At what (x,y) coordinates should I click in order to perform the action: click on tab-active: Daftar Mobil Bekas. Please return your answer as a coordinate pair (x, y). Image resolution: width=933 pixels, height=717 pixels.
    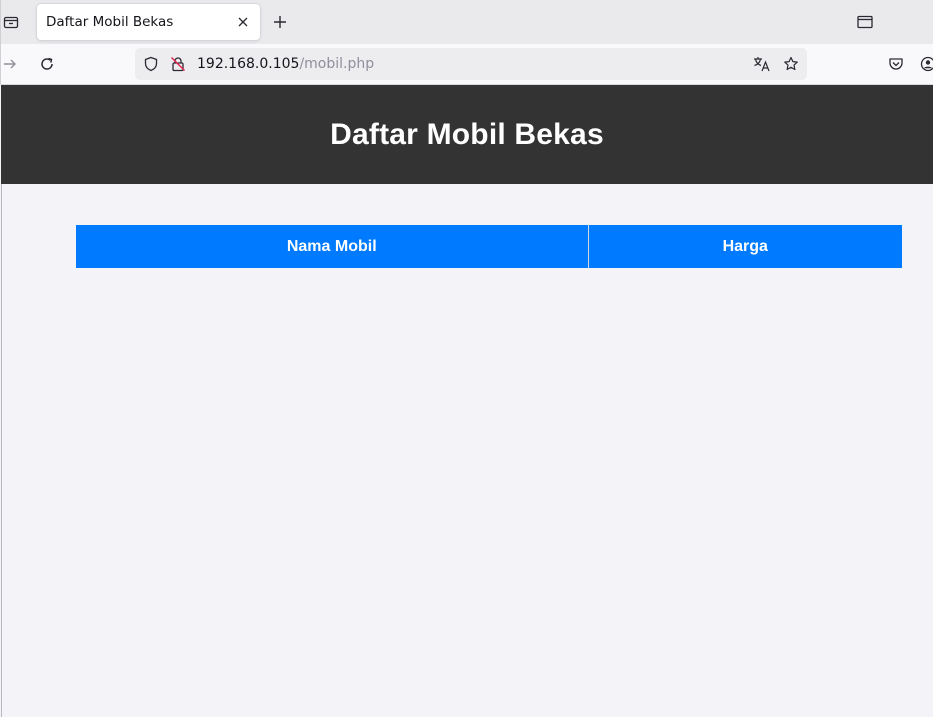
    Looking at the image, I should click on (148, 22).